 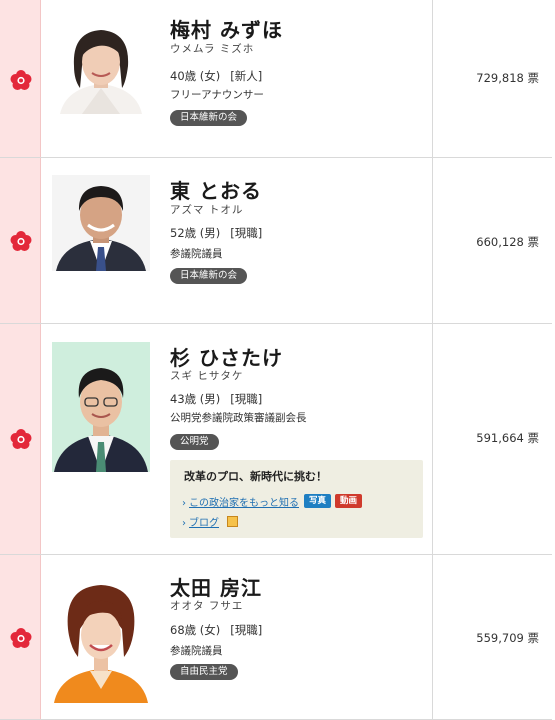 I want to click on blog-icon, so click(x=232, y=521).